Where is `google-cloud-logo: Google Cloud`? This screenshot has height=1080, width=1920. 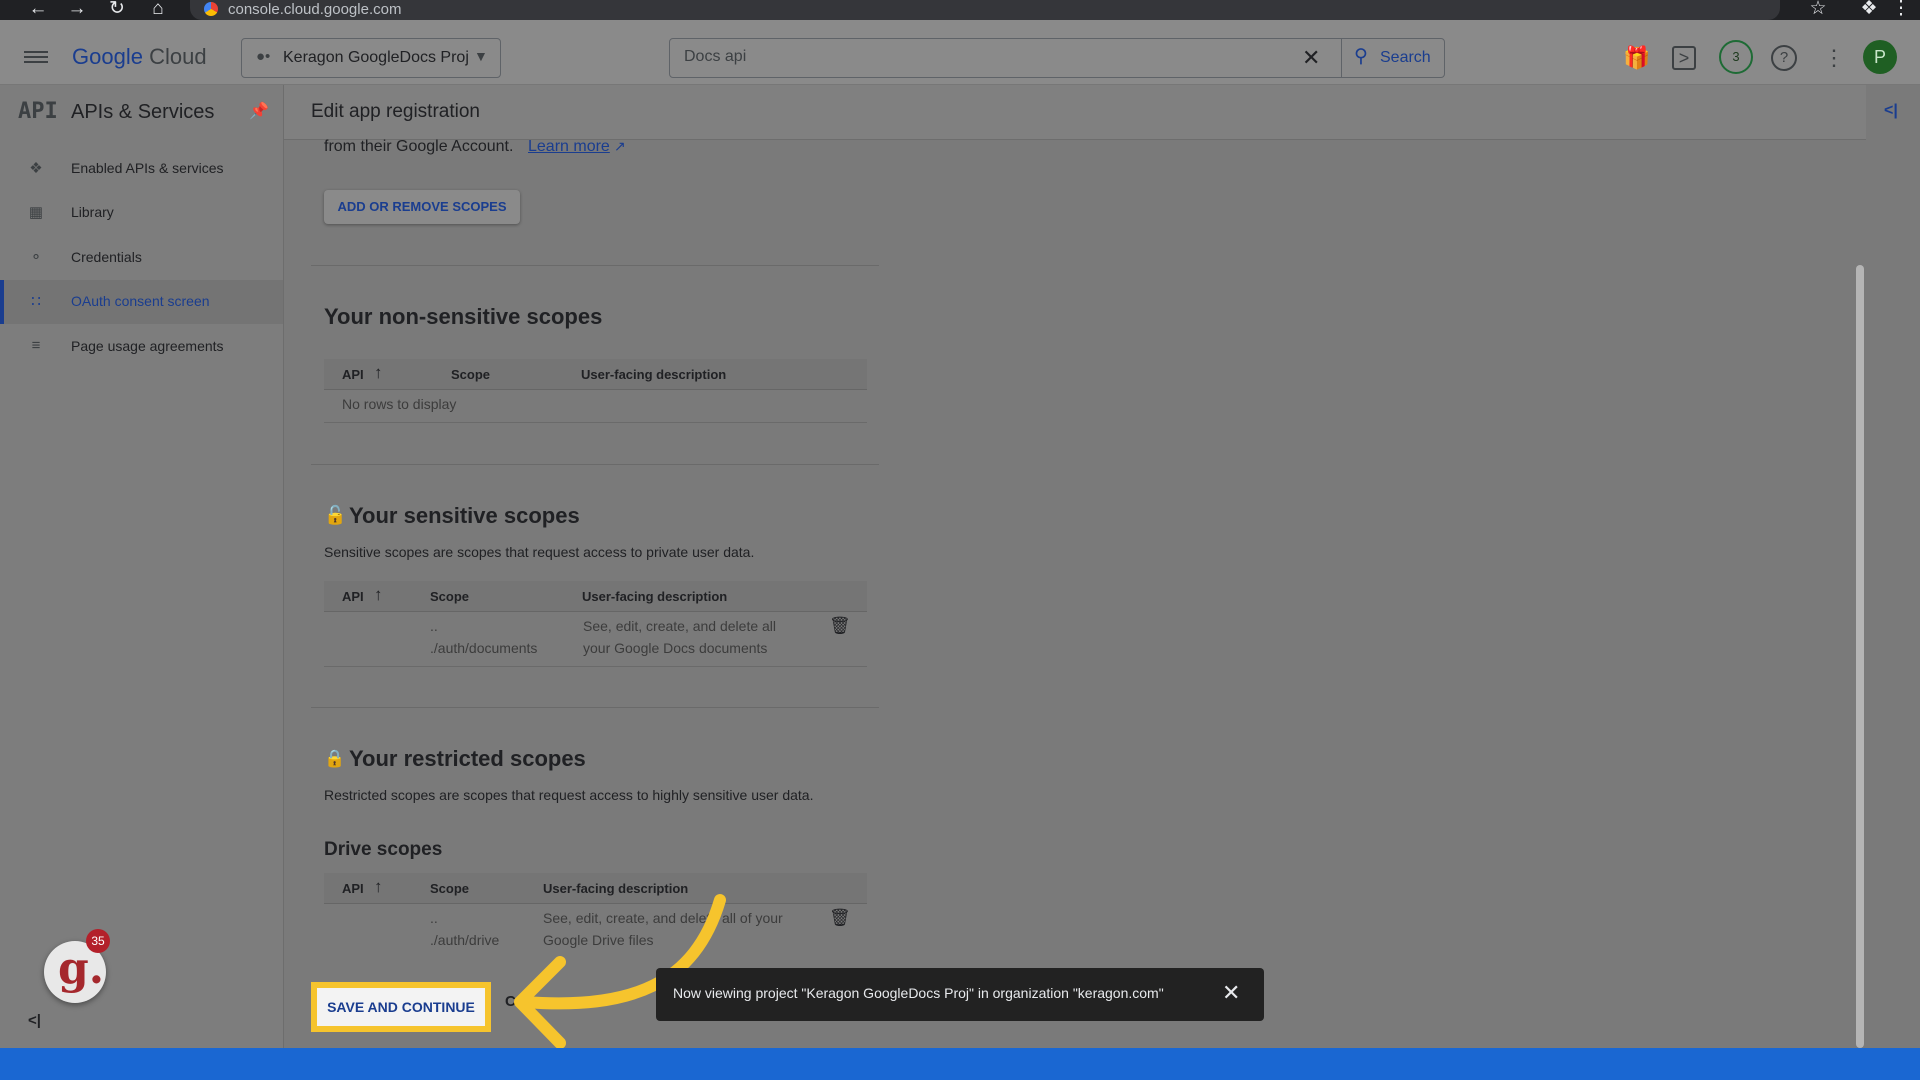
google-cloud-logo: Google Cloud is located at coordinates (139, 57).